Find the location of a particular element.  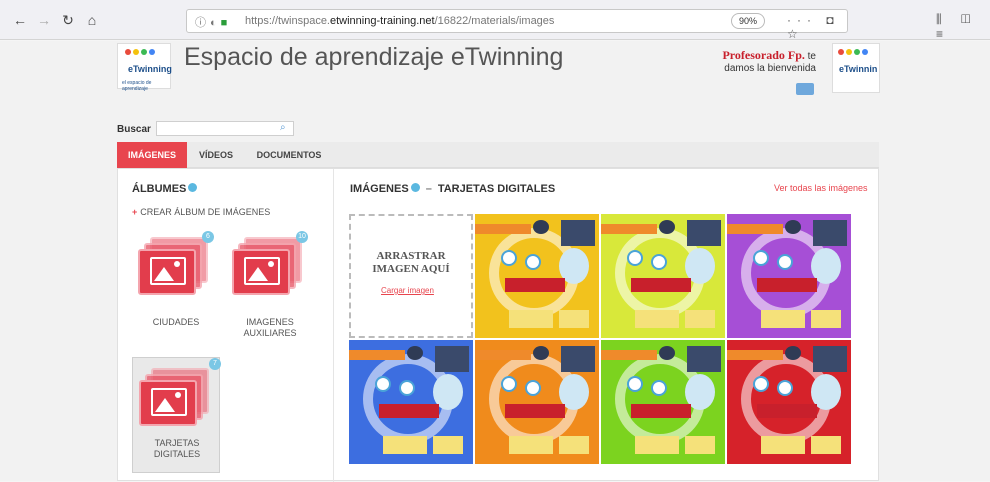

create-album-link: + CREAR ÁLBUM DE IMÁGENES is located at coordinates (201, 212).